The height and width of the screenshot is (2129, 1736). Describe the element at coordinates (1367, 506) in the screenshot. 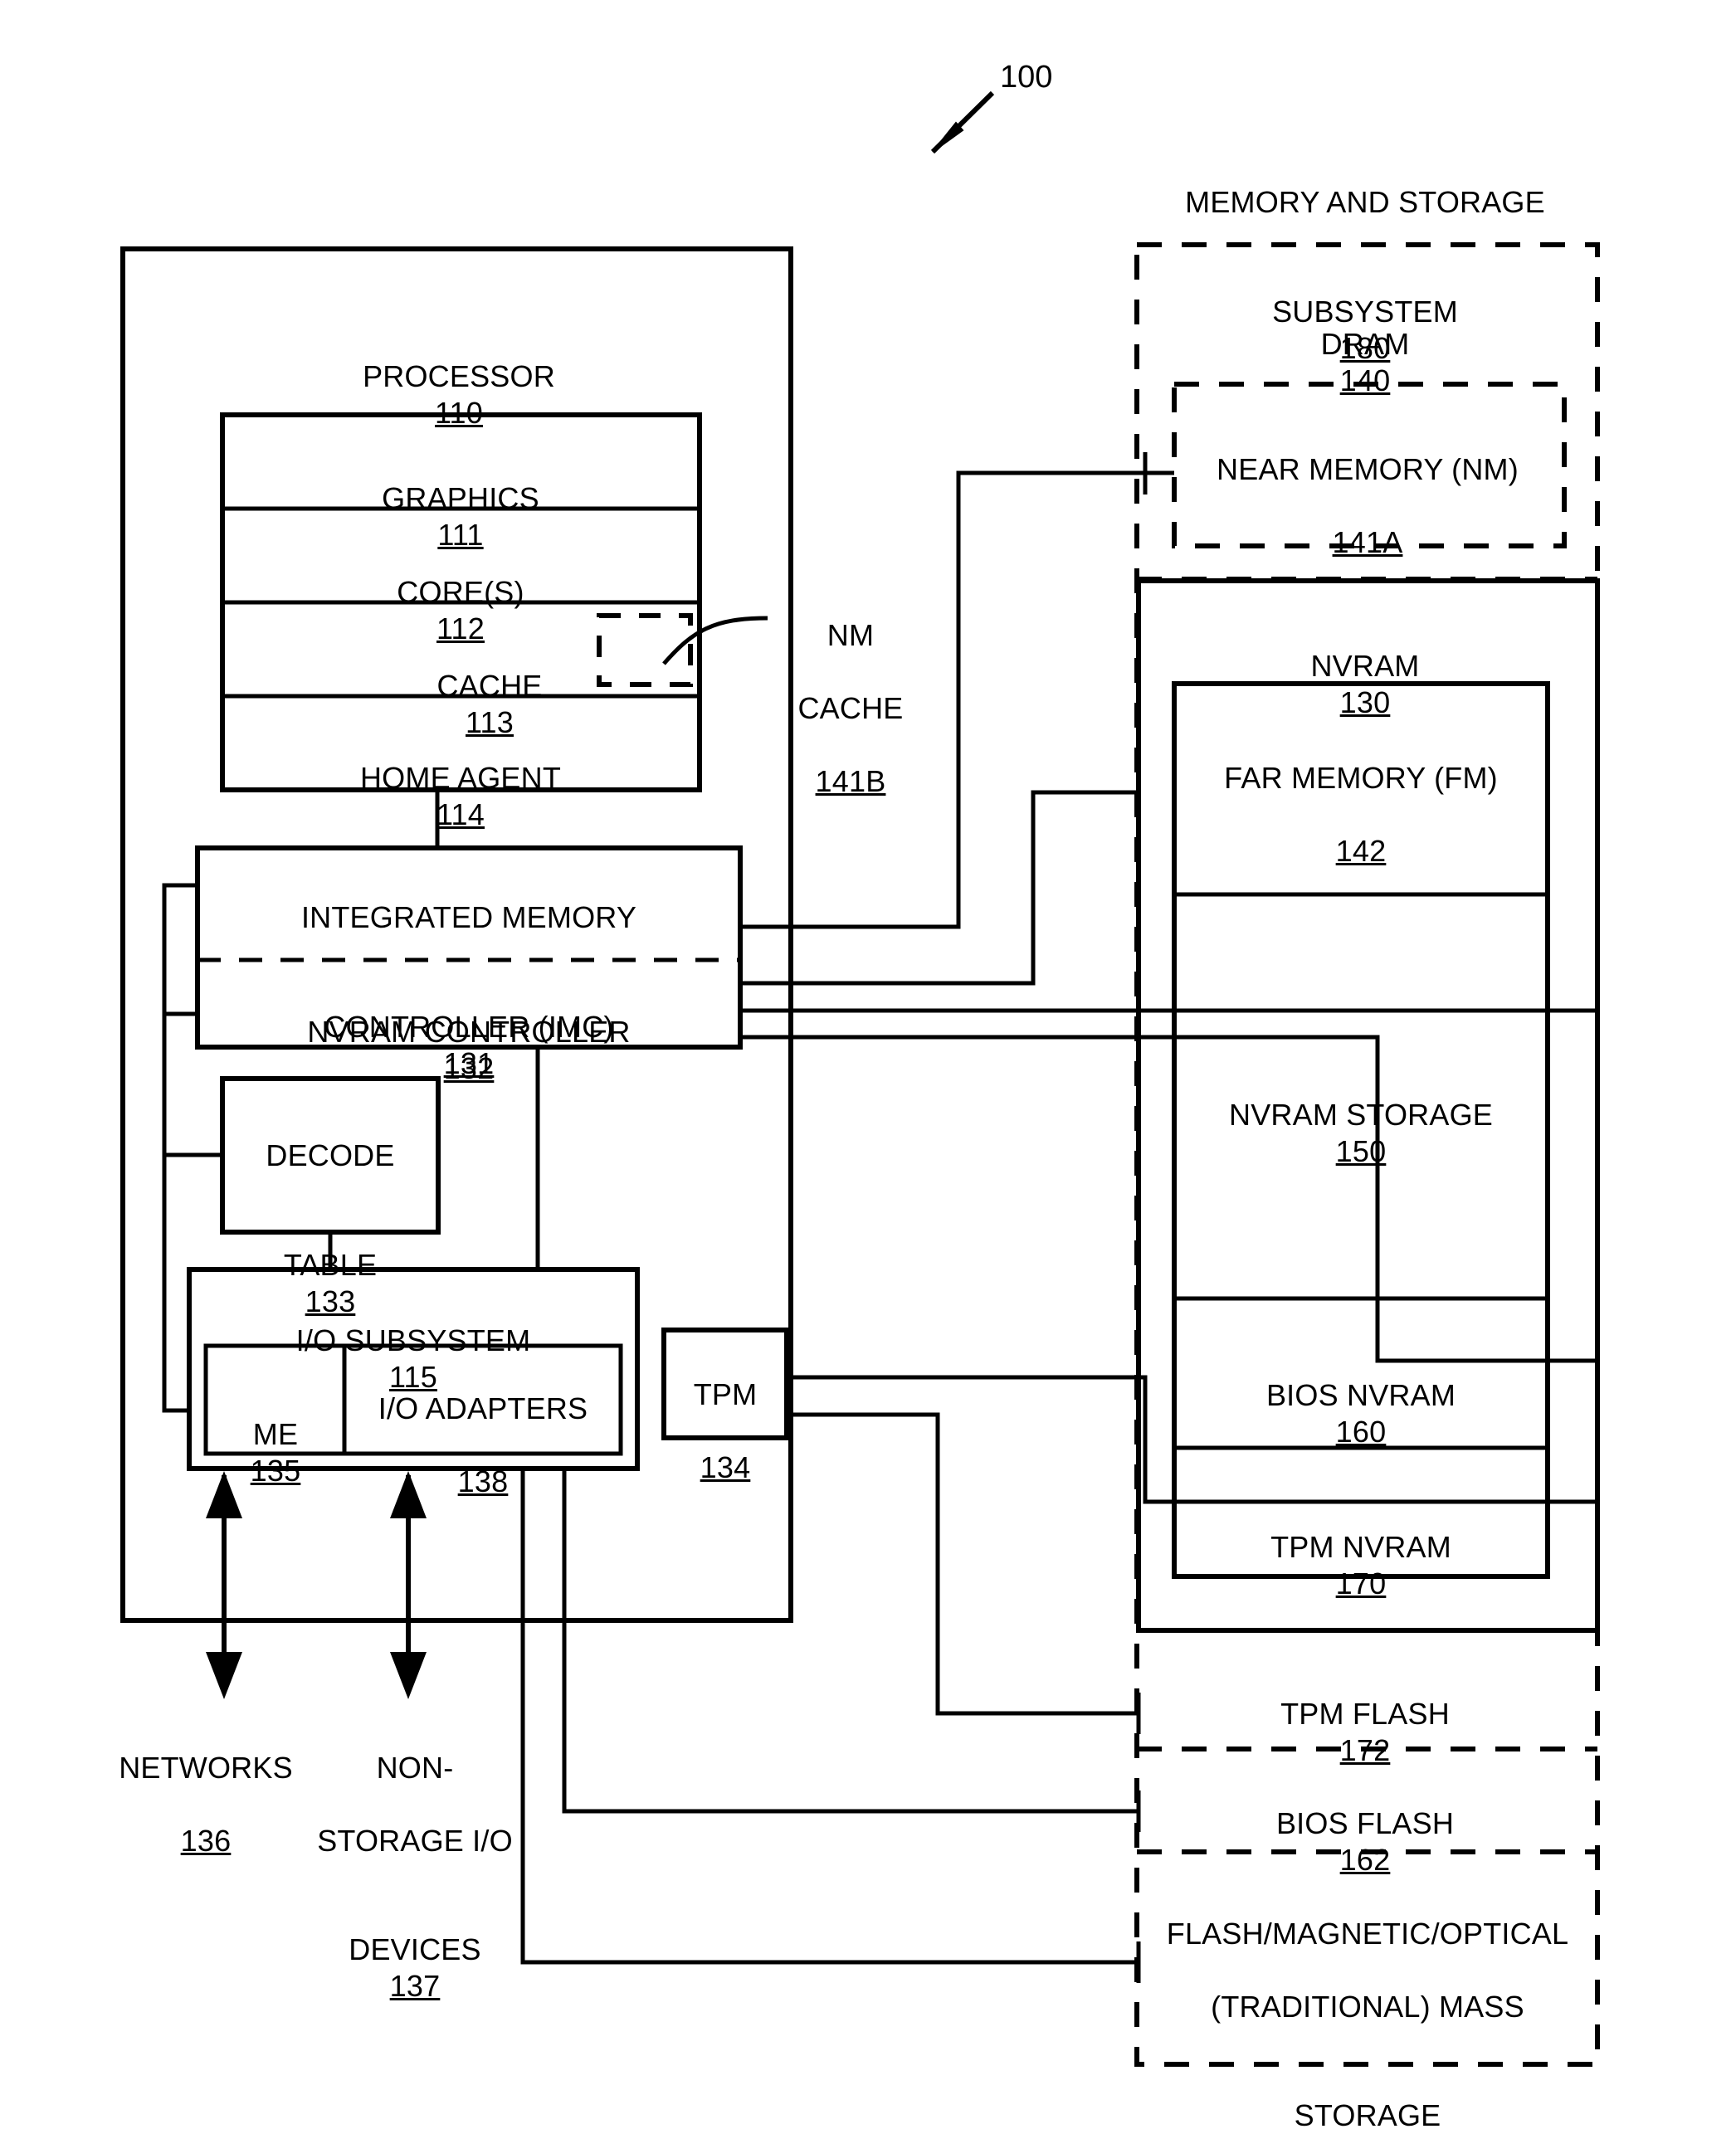

I see `block-near-memory: NEAR MEMORY (NM) 141A` at that location.